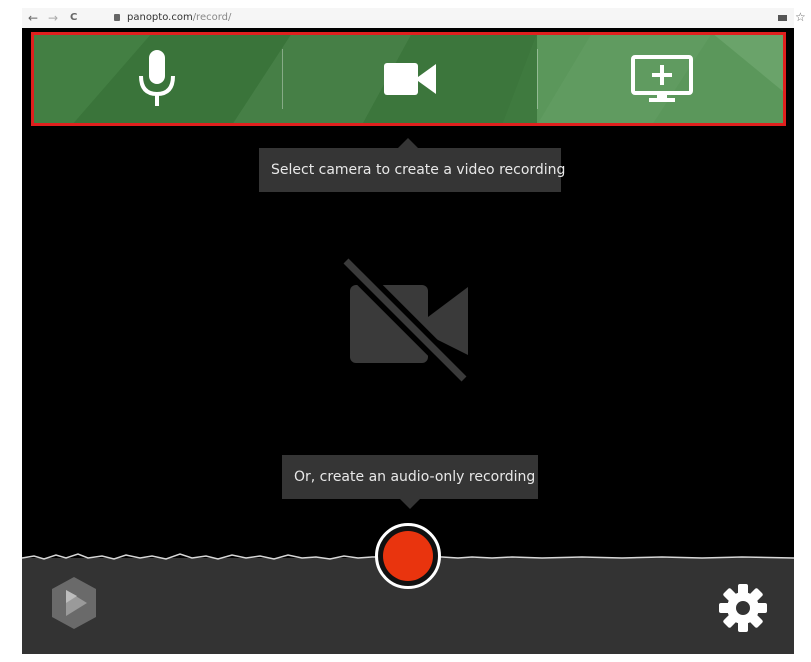 This screenshot has height=662, width=811. Describe the element at coordinates (212, 17) in the screenshot. I see `url-path: /record/` at that location.